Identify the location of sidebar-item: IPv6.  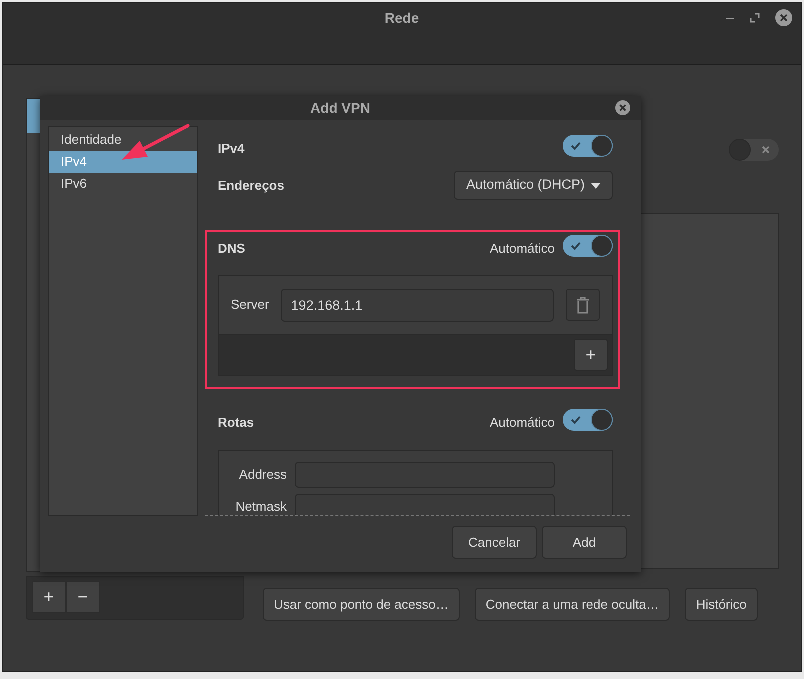
(123, 184).